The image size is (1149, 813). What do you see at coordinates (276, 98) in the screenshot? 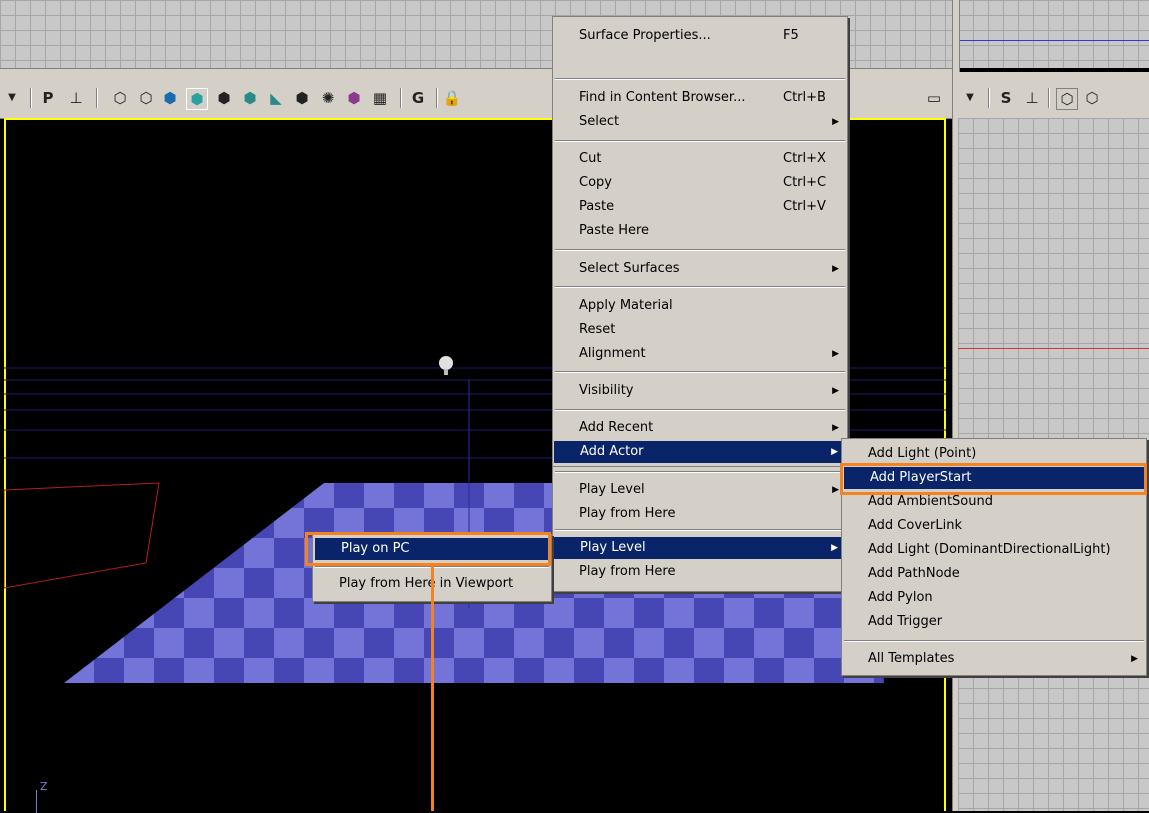
I see `texture-density-icon: ◣` at bounding box center [276, 98].